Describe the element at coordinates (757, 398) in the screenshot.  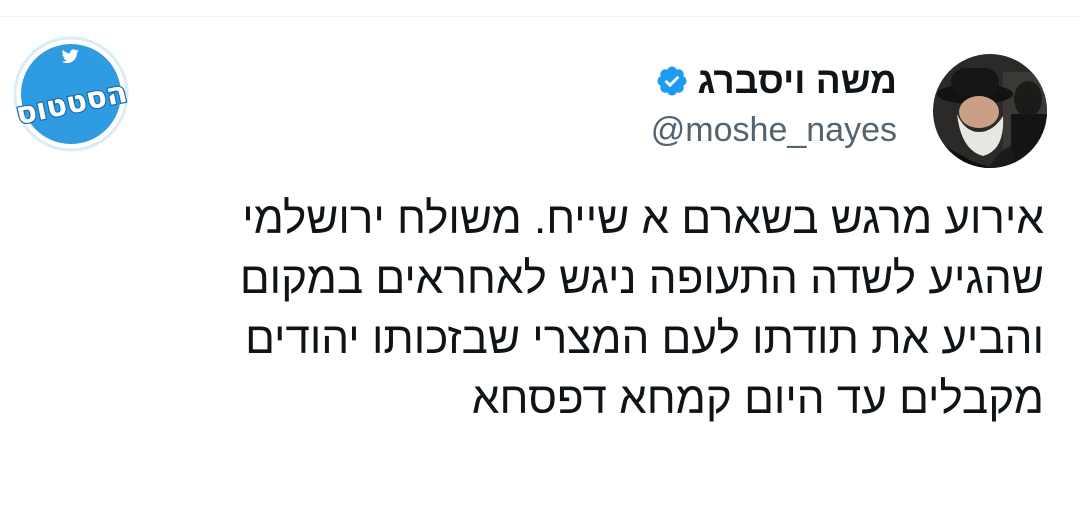
I see `tweet-text-line: מקבלים עד היום קמחא דפסחא` at that location.